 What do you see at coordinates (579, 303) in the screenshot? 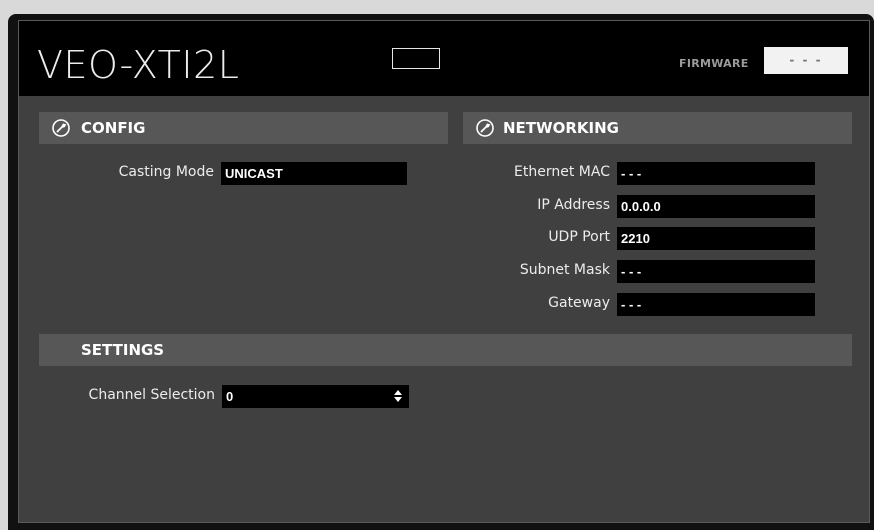
I see `gateway-label: Gateway` at bounding box center [579, 303].